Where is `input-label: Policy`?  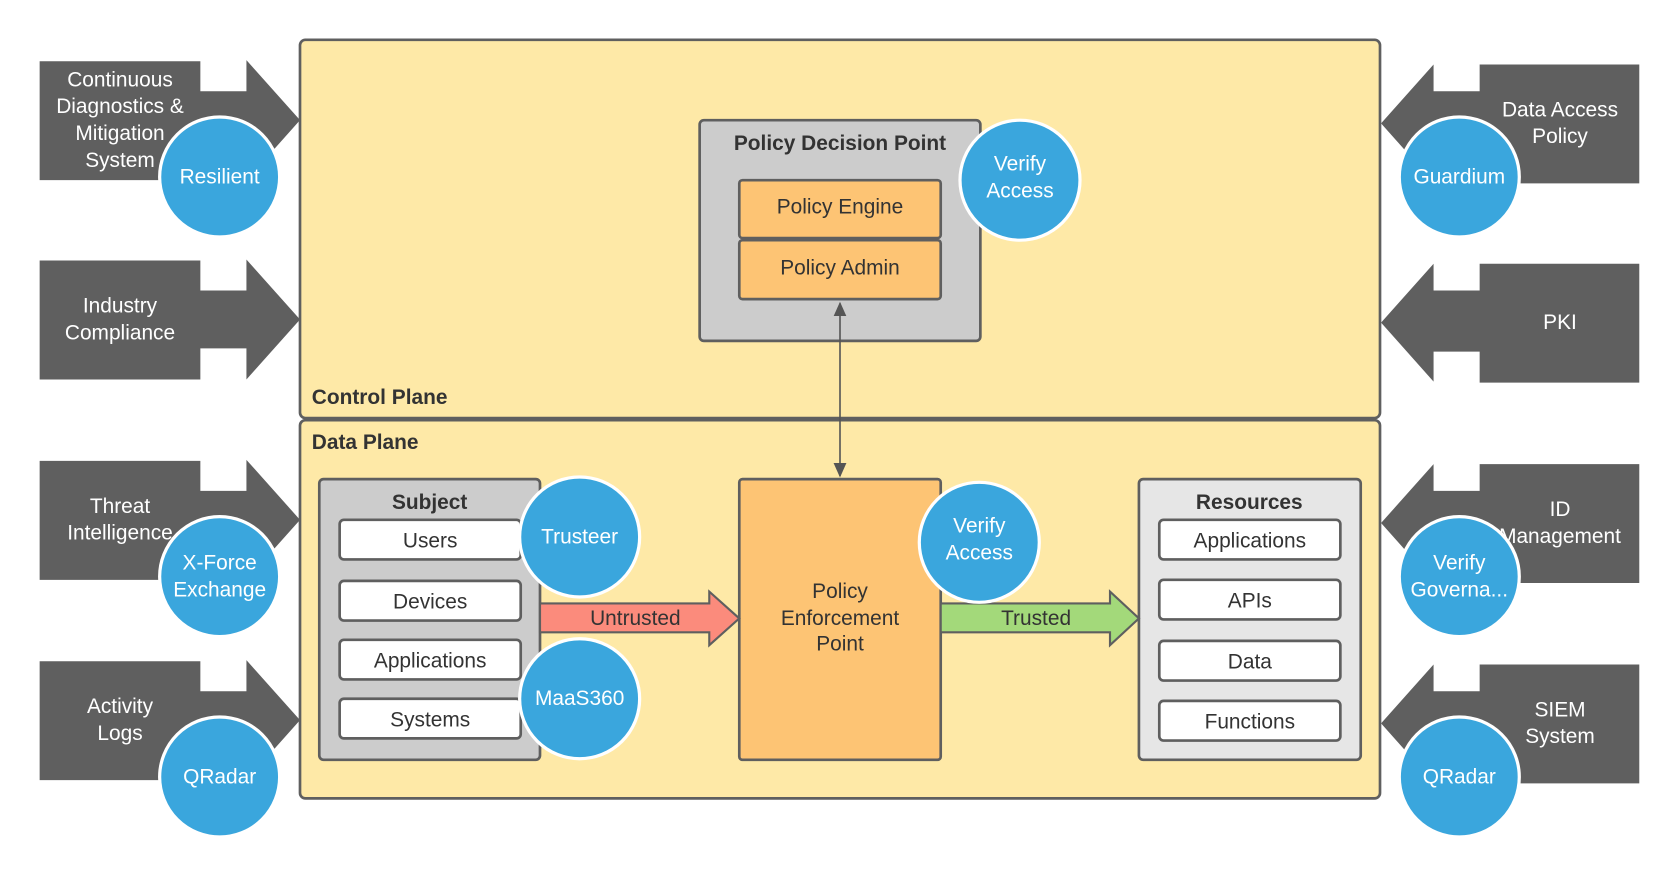
input-label: Policy is located at coordinates (1560, 136).